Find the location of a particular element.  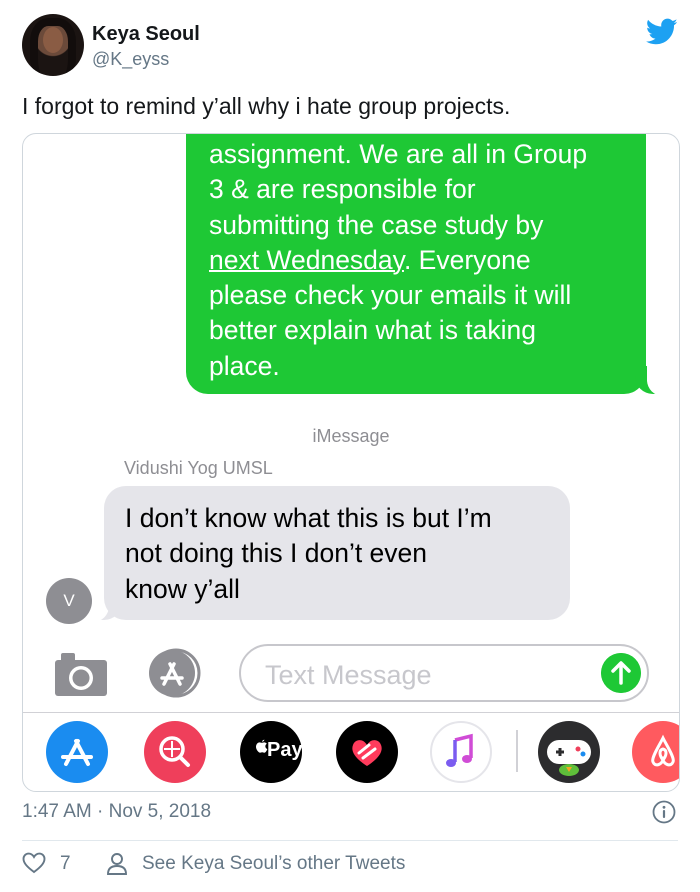

sent-message-line: 3 & are responsible for is located at coordinates (342, 189).